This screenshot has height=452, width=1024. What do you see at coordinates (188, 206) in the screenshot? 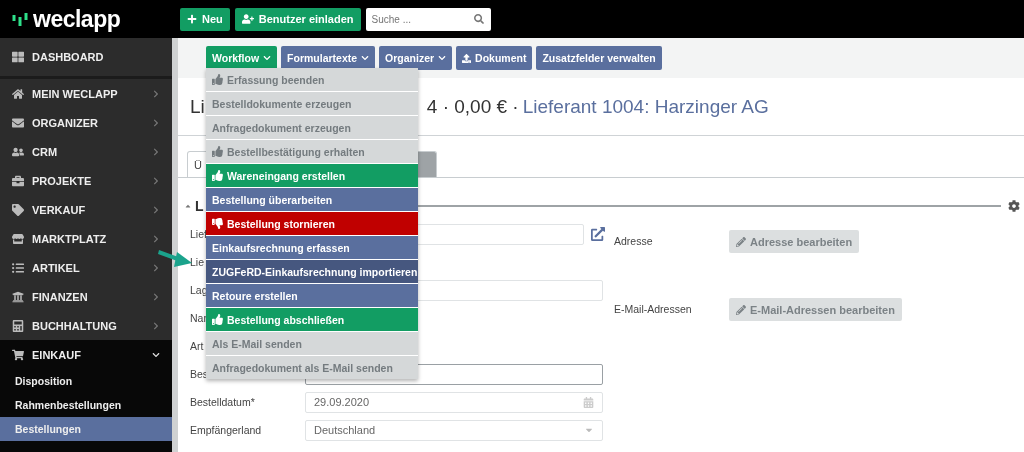
I see `collapse-icon` at bounding box center [188, 206].